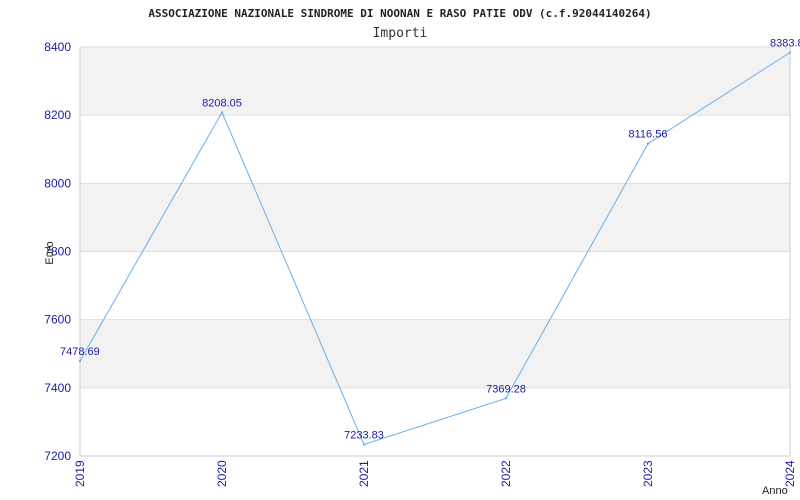  I want to click on x-tick-label: 2024, so click(790, 473).